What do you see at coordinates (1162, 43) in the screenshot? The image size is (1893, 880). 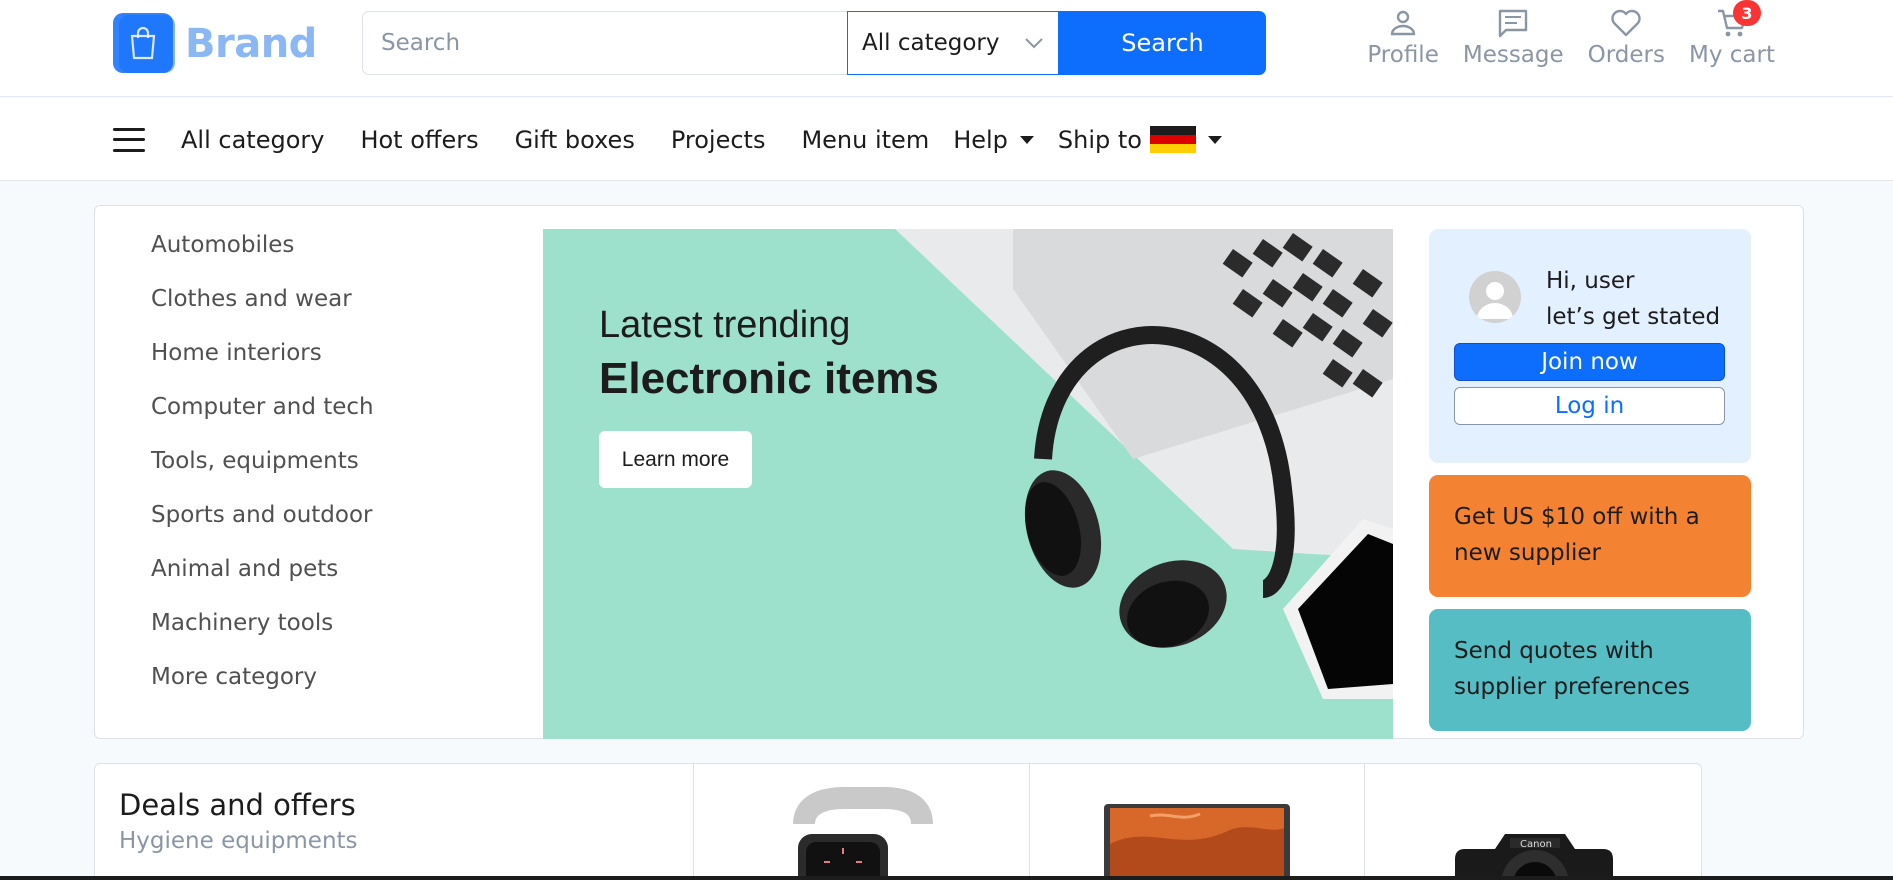 I see `search-button: Search` at bounding box center [1162, 43].